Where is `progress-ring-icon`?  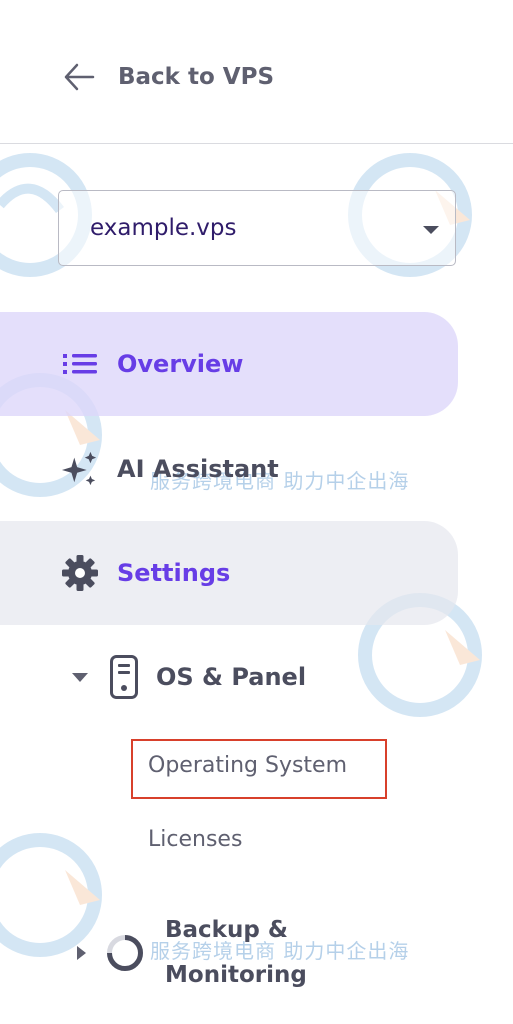 progress-ring-icon is located at coordinates (125, 953).